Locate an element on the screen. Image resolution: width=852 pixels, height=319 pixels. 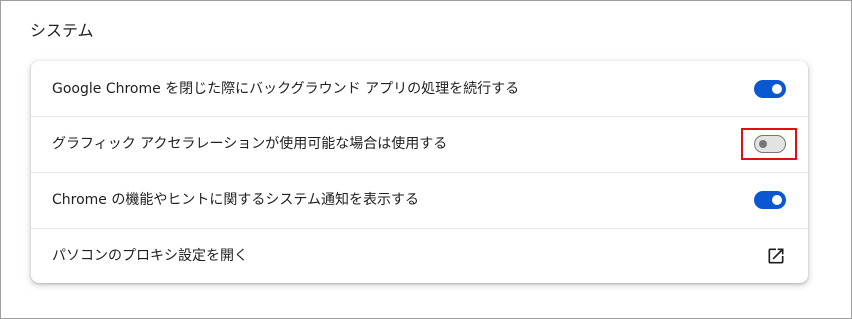
setting-label-proxy-settings: パソコンのプロキシ設定を開く is located at coordinates (150, 256).